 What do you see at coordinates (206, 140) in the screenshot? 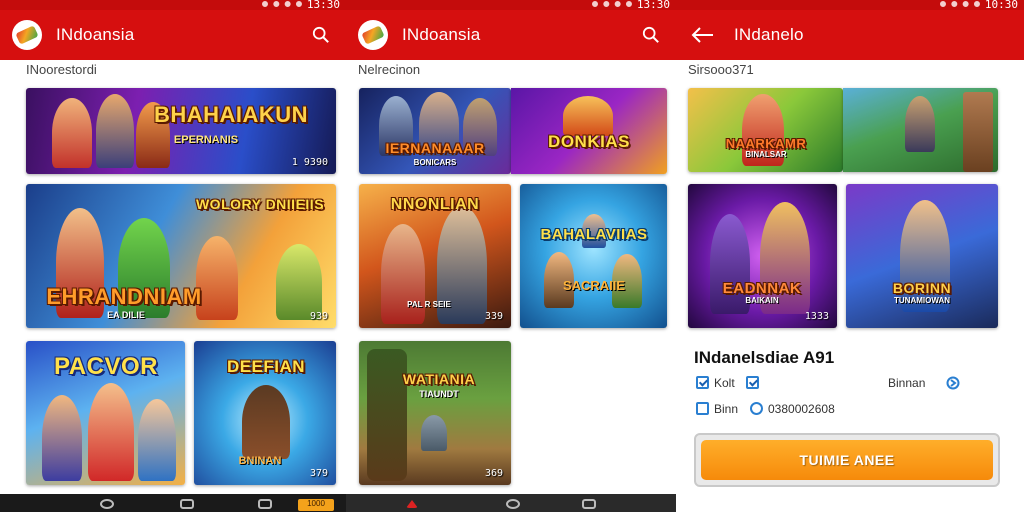
I see `card-subtitle: EPERNANIS` at bounding box center [206, 140].